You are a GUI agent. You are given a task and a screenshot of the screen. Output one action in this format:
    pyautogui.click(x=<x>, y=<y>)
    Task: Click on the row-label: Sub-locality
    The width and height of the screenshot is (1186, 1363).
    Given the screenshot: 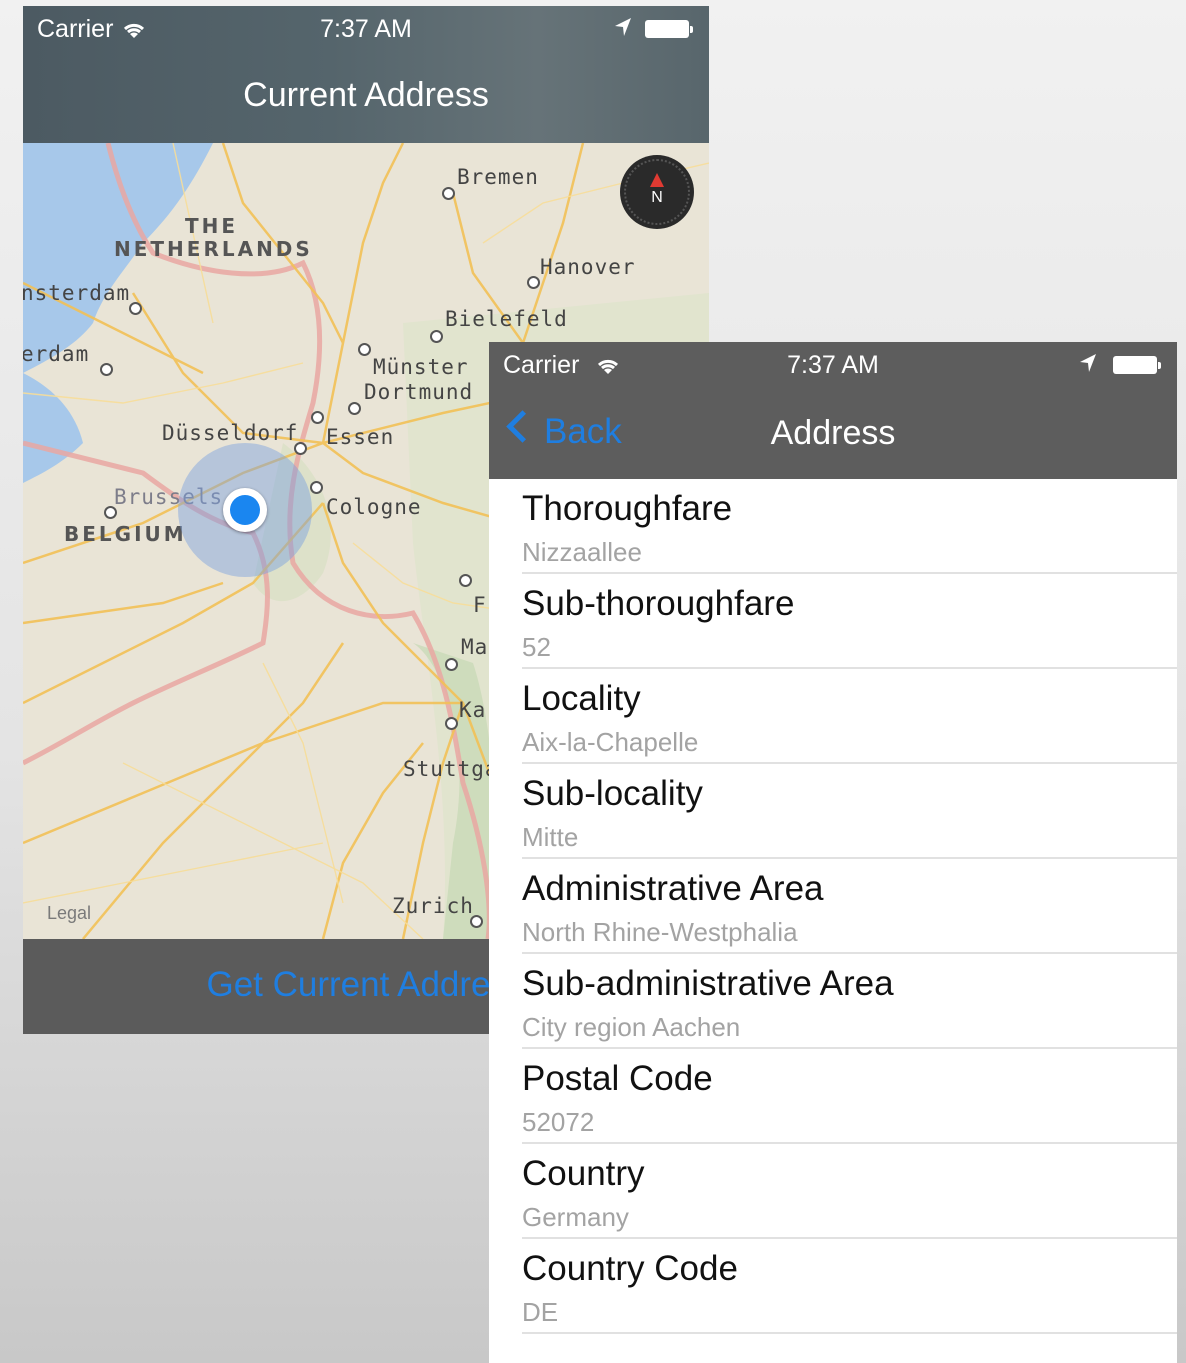 What is the action you would take?
    pyautogui.click(x=612, y=793)
    